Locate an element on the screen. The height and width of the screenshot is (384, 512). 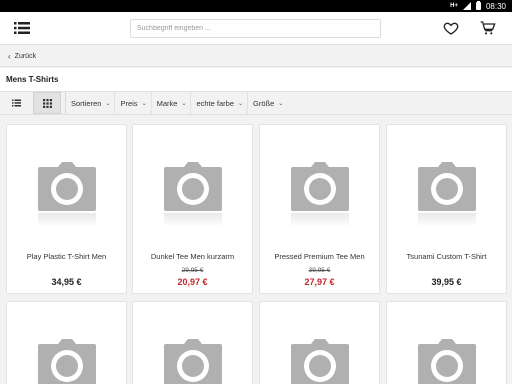
app-header is located at coordinates (256, 28).